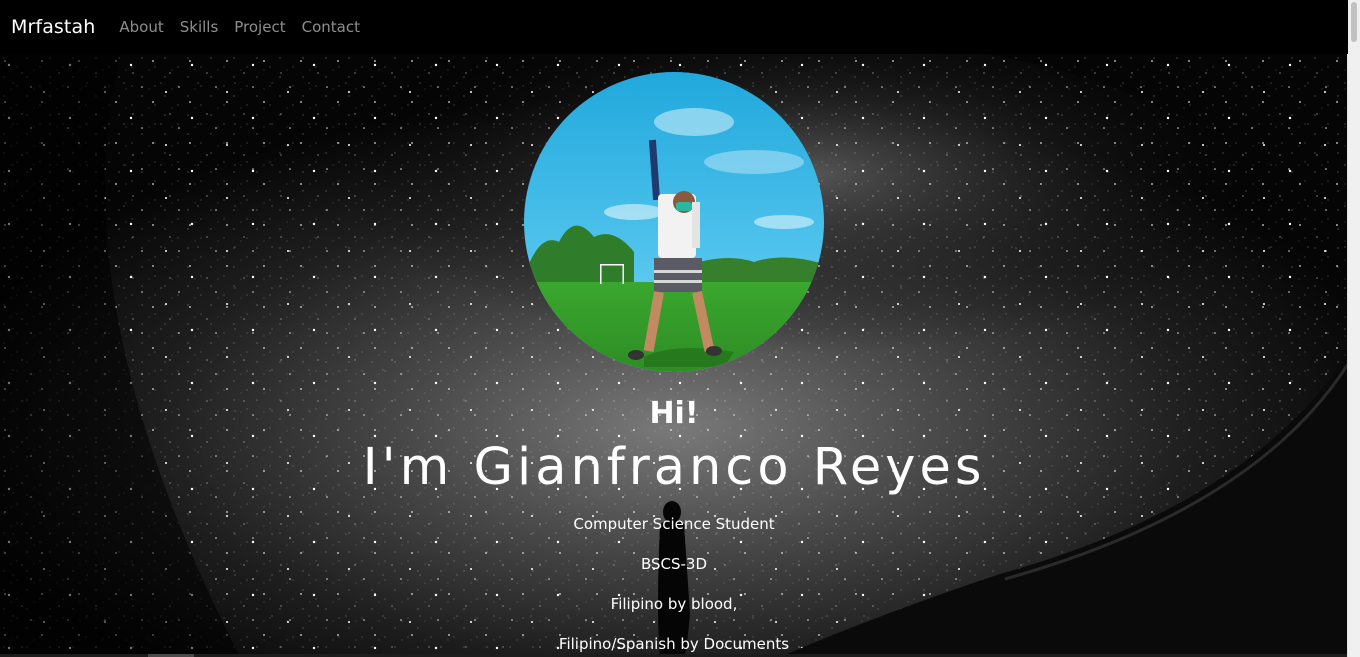 The image size is (1360, 657). What do you see at coordinates (1354, 22) in the screenshot?
I see `vertical-scroll-thumb` at bounding box center [1354, 22].